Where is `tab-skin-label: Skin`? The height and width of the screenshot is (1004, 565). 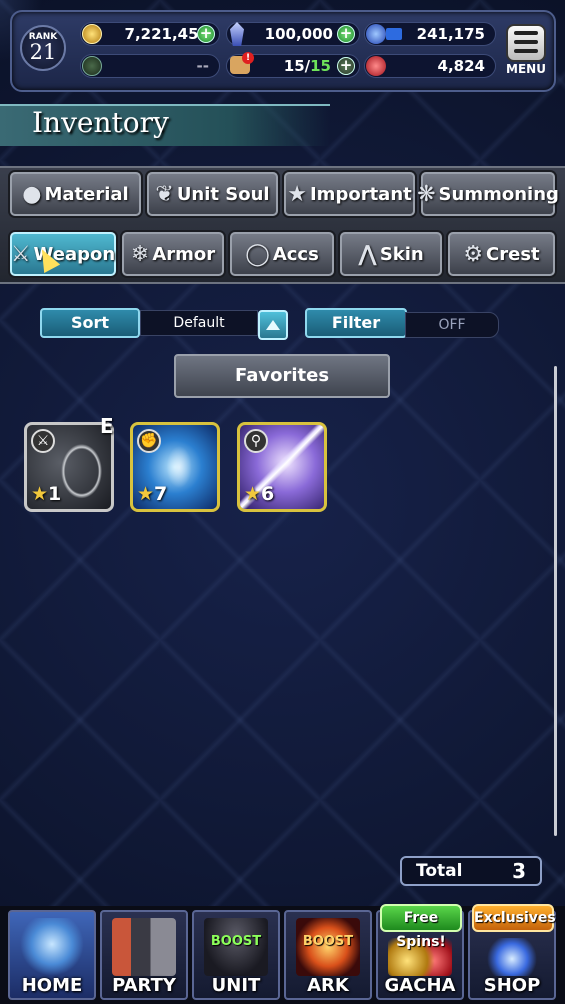 tab-skin-label: Skin is located at coordinates (401, 254).